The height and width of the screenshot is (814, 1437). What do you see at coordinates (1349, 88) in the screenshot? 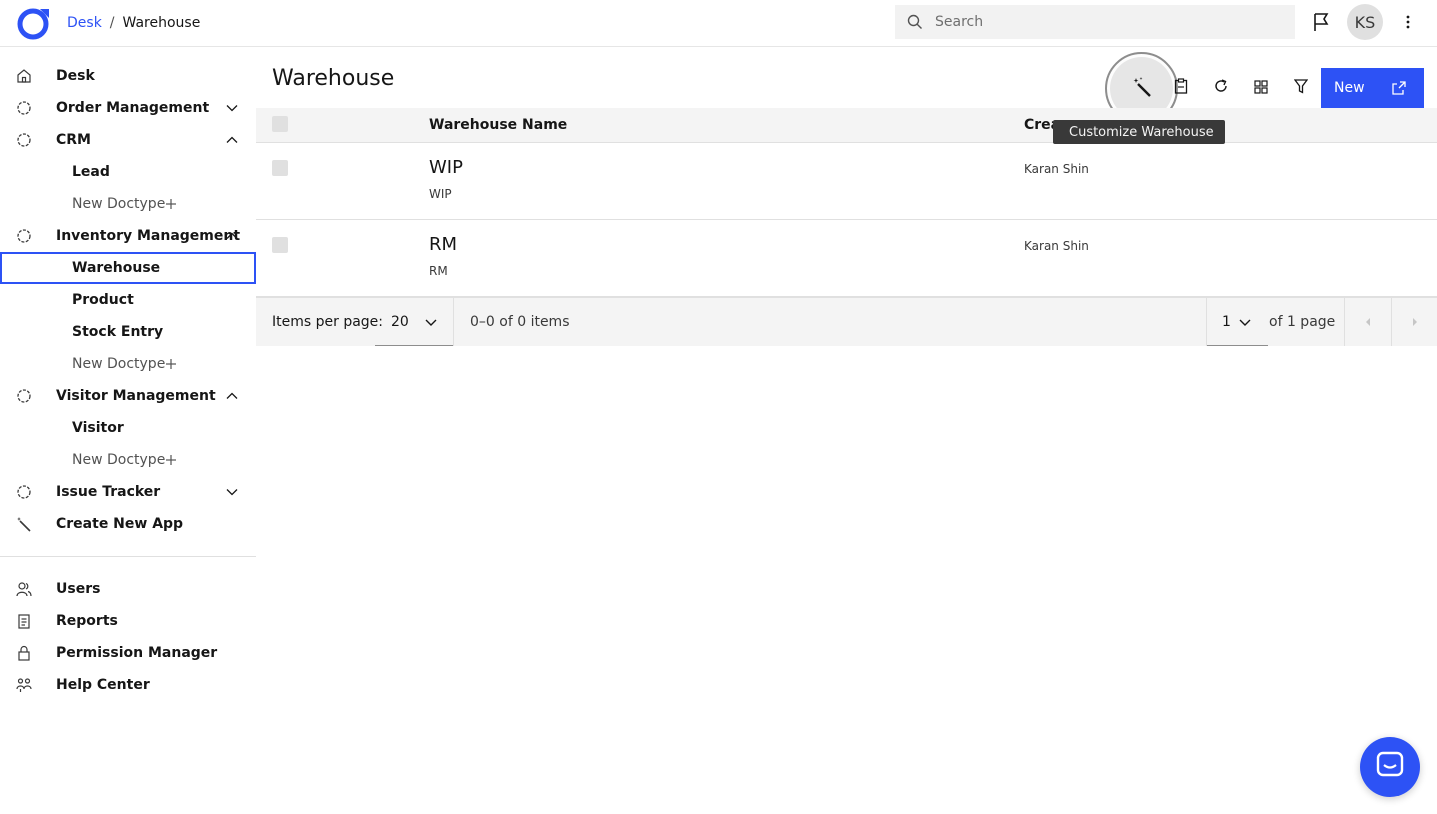
I see `new-button-label: New` at bounding box center [1349, 88].